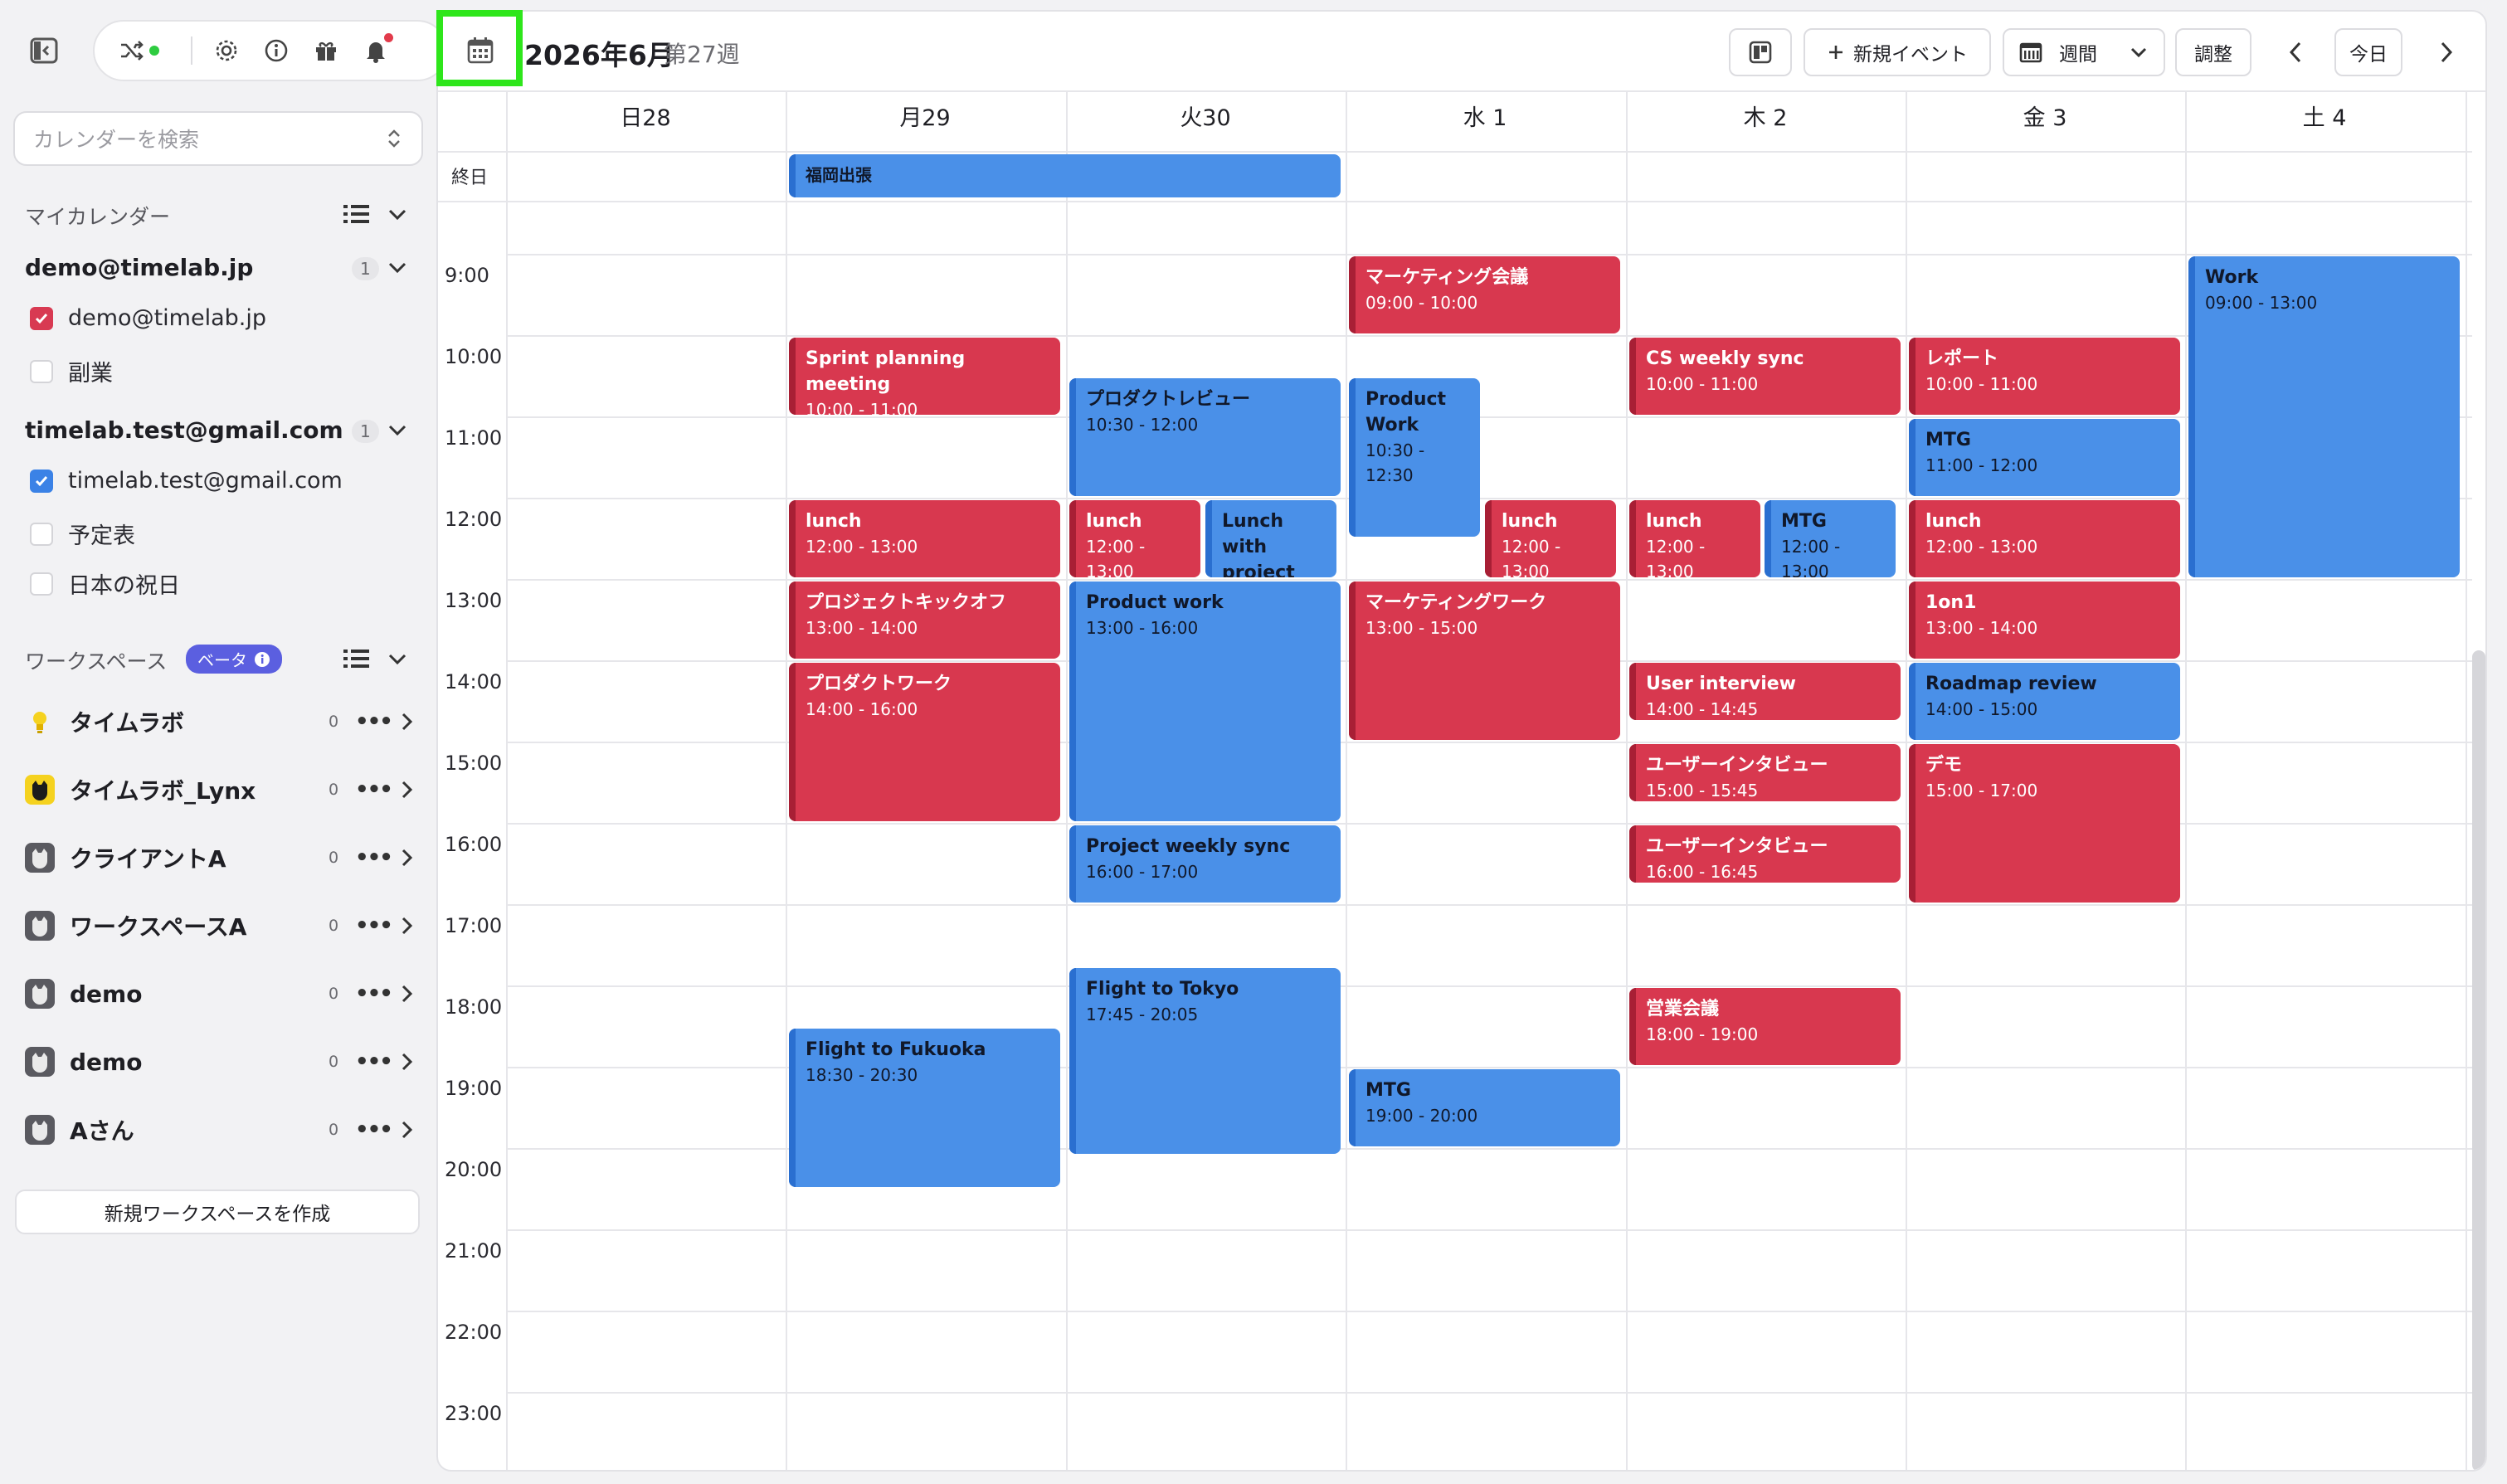 The width and height of the screenshot is (2507, 1484). What do you see at coordinates (2368, 52) in the screenshot?
I see `today-button: 今日` at bounding box center [2368, 52].